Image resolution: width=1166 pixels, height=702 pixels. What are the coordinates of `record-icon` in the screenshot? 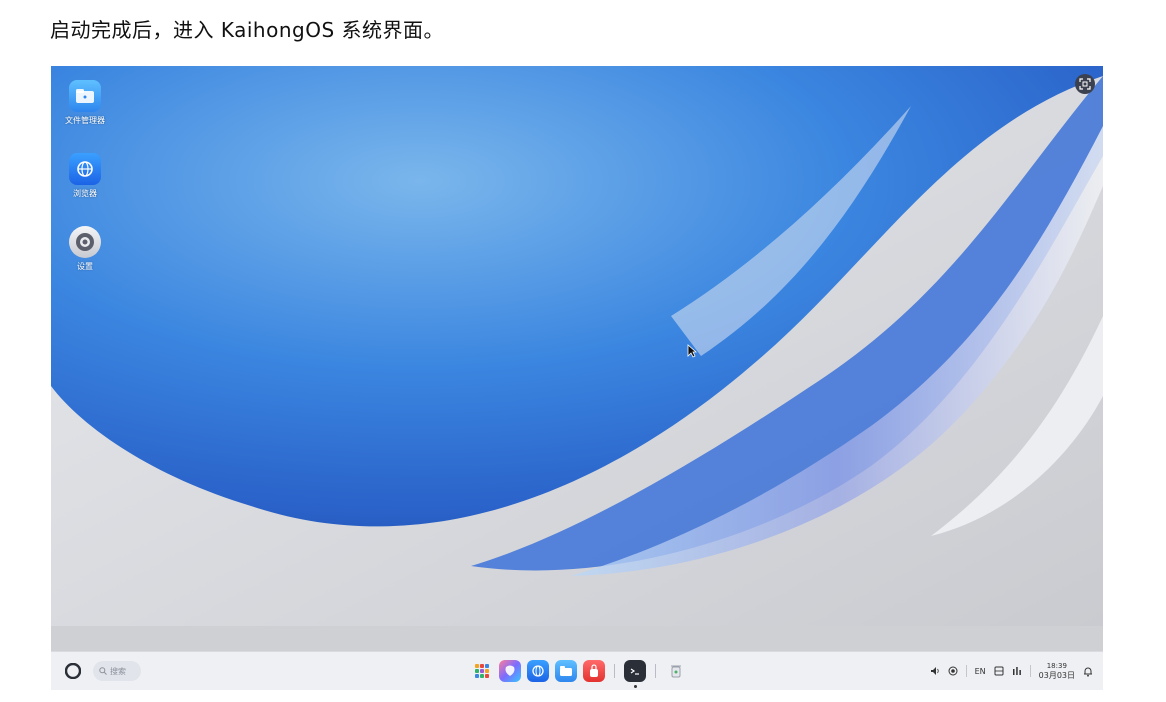 It's located at (953, 671).